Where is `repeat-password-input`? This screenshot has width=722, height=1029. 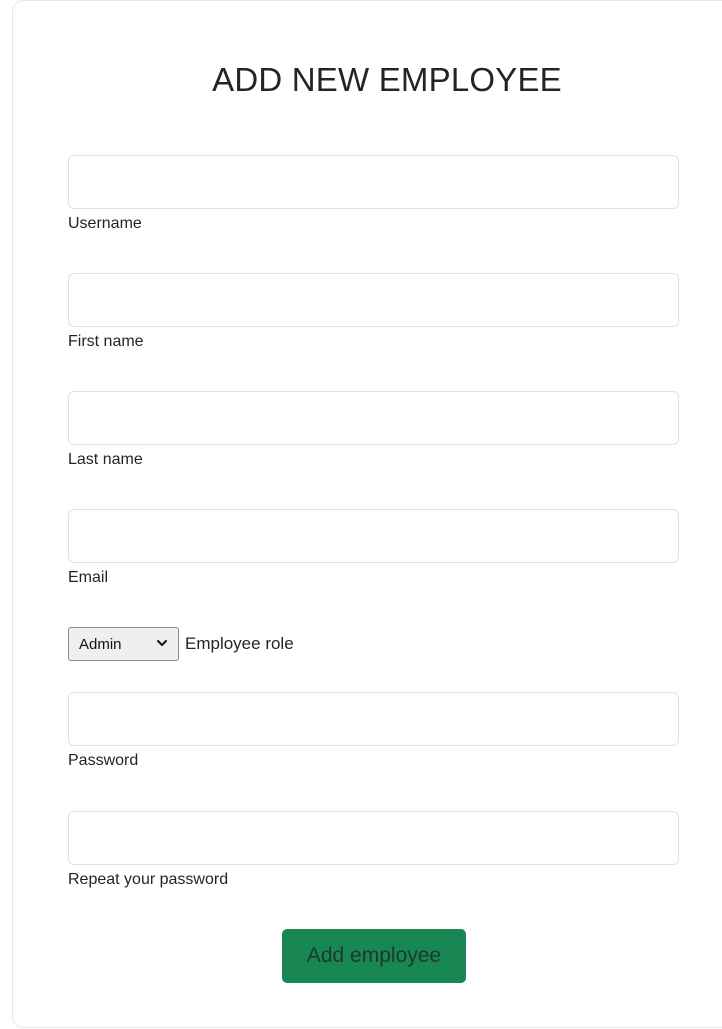
repeat-password-input is located at coordinates (373, 838).